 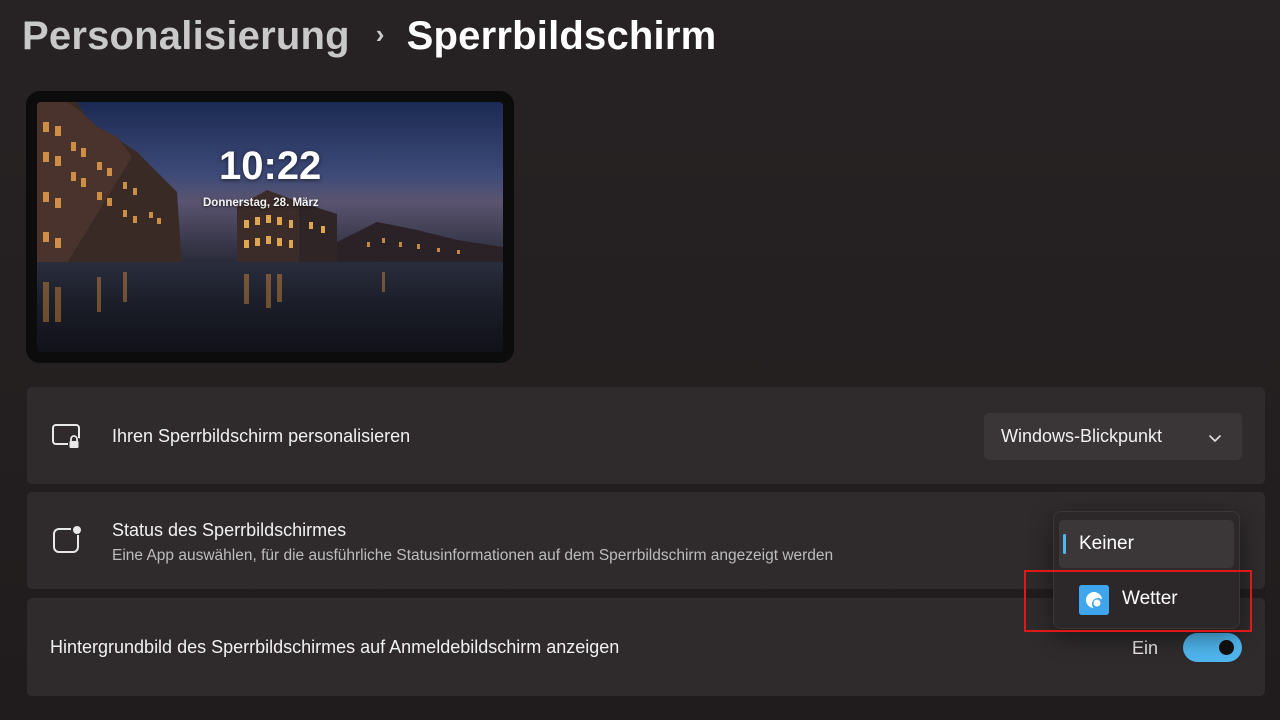 What do you see at coordinates (1094, 600) in the screenshot?
I see `weather-app-icon` at bounding box center [1094, 600].